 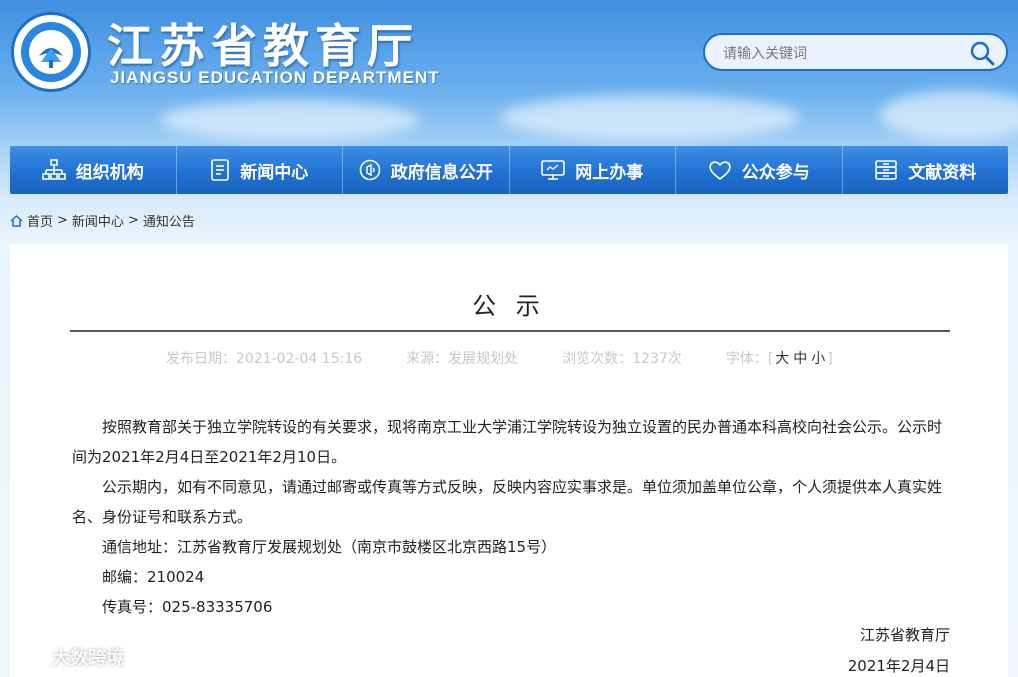 What do you see at coordinates (622, 359) in the screenshot?
I see `view-count: 浏览次数：1237次` at bounding box center [622, 359].